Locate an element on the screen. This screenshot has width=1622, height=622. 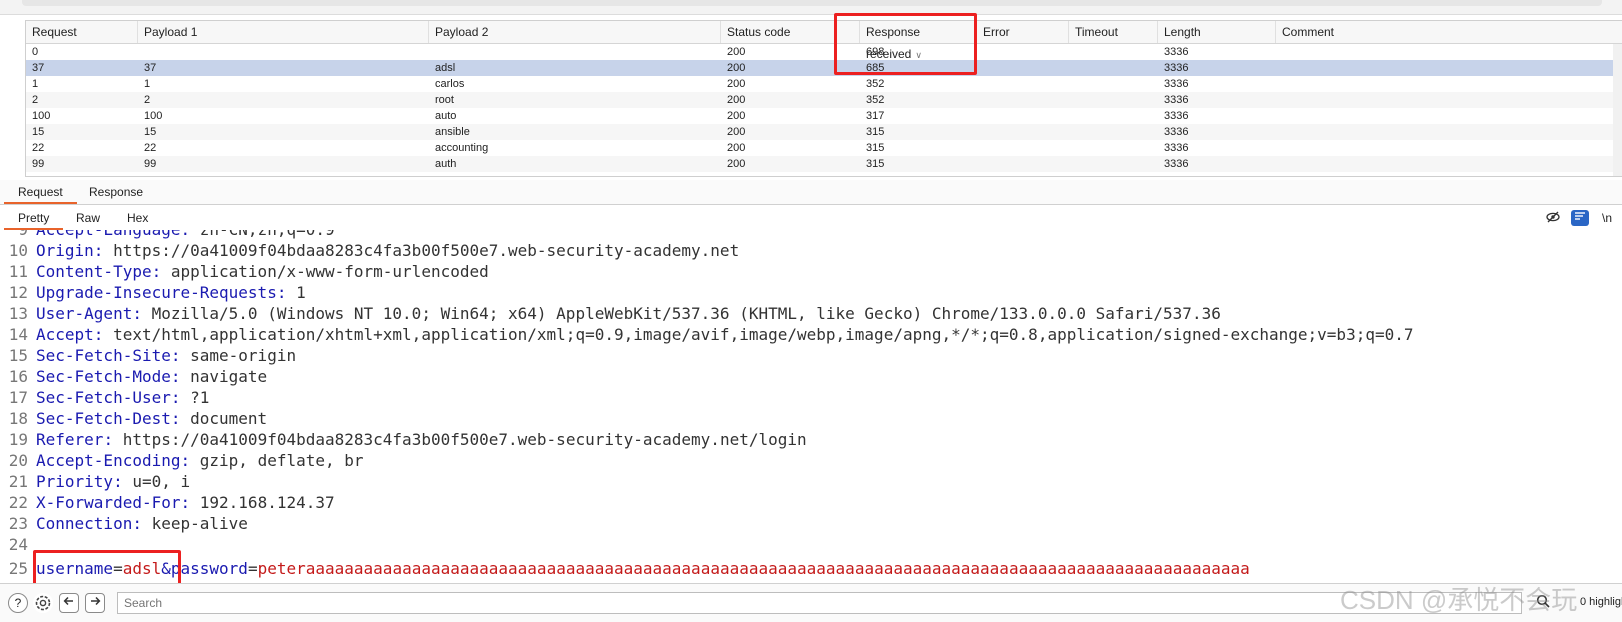
param-username-value: adsl is located at coordinates (142, 568).